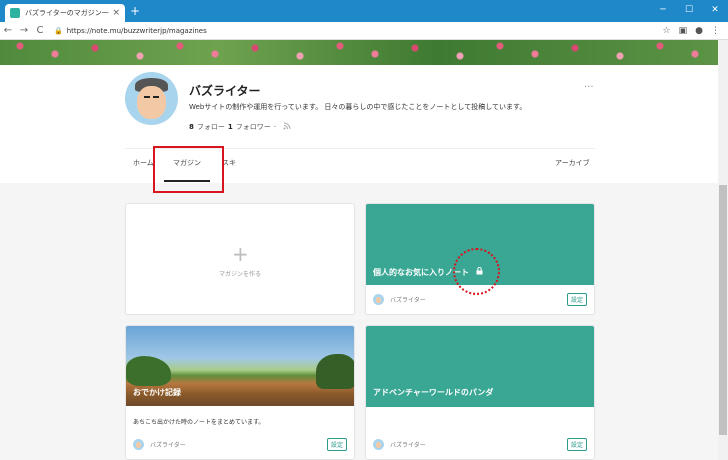 This screenshot has height=460, width=728. What do you see at coordinates (253, 127) in the screenshot?
I see `follower-label: フォロワー` at bounding box center [253, 127].